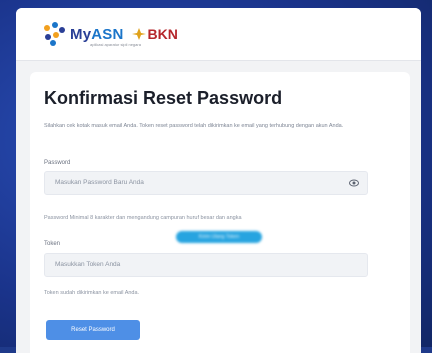  Describe the element at coordinates (163, 98) in the screenshot. I see `page-title: Konfirmasi Reset Password` at that location.